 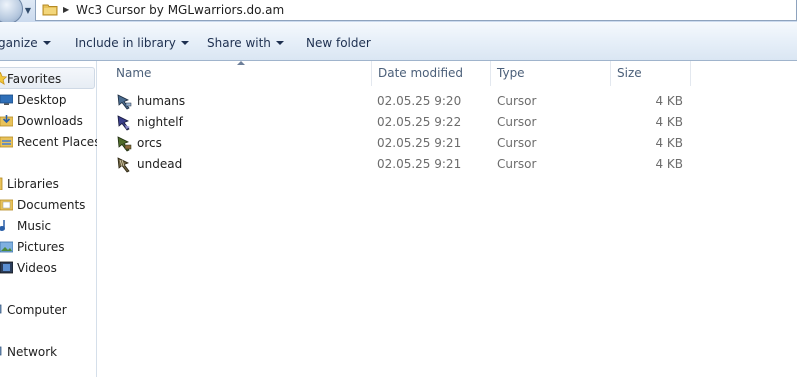 I want to click on column-header-label: Type, so click(x=511, y=73).